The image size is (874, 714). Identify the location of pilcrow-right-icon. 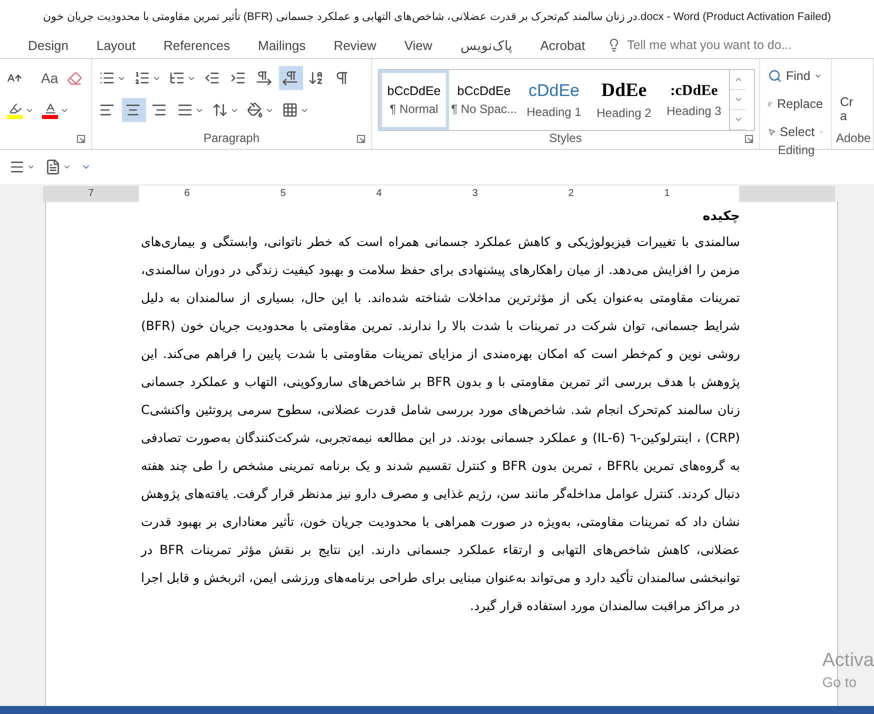
(264, 78).